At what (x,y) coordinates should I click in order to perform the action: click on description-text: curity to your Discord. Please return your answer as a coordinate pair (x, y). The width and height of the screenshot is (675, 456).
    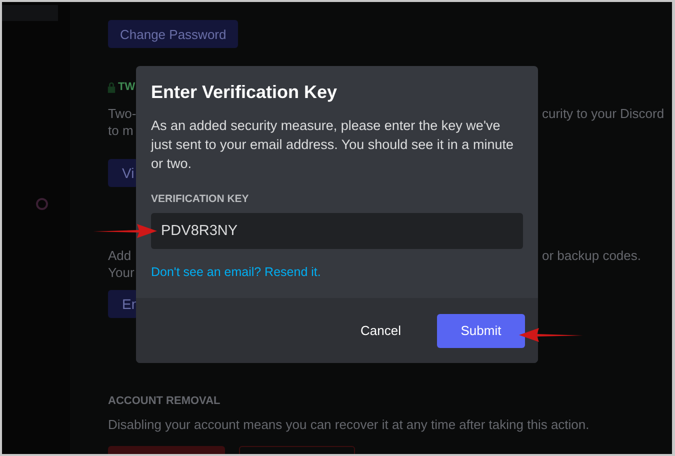
    Looking at the image, I should click on (603, 113).